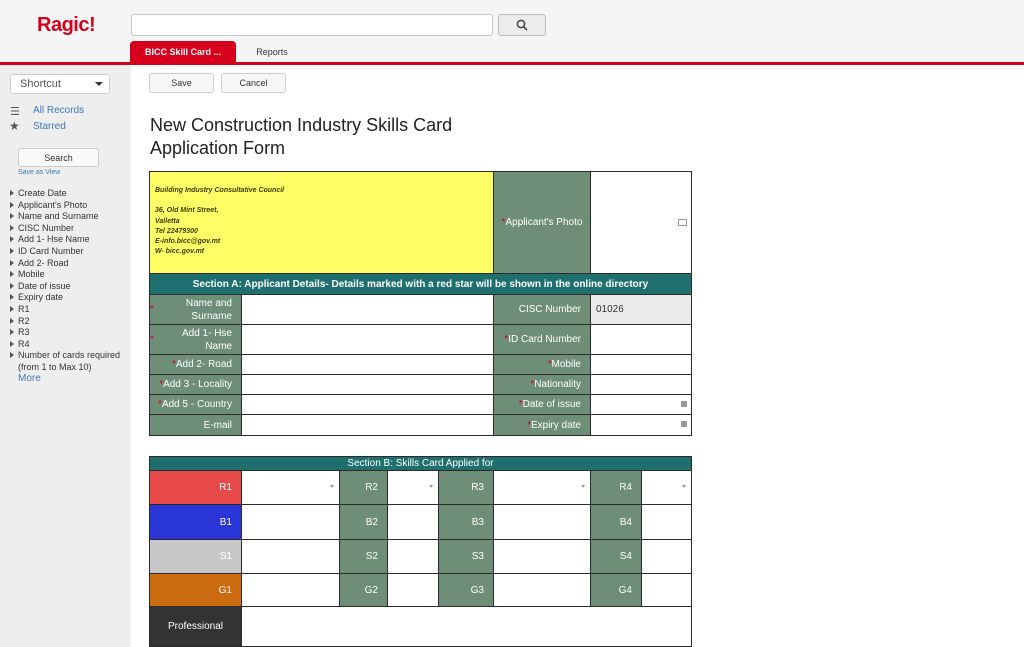 This screenshot has width=1024, height=647. Describe the element at coordinates (225, 487) in the screenshot. I see `skill-code: R1` at that location.